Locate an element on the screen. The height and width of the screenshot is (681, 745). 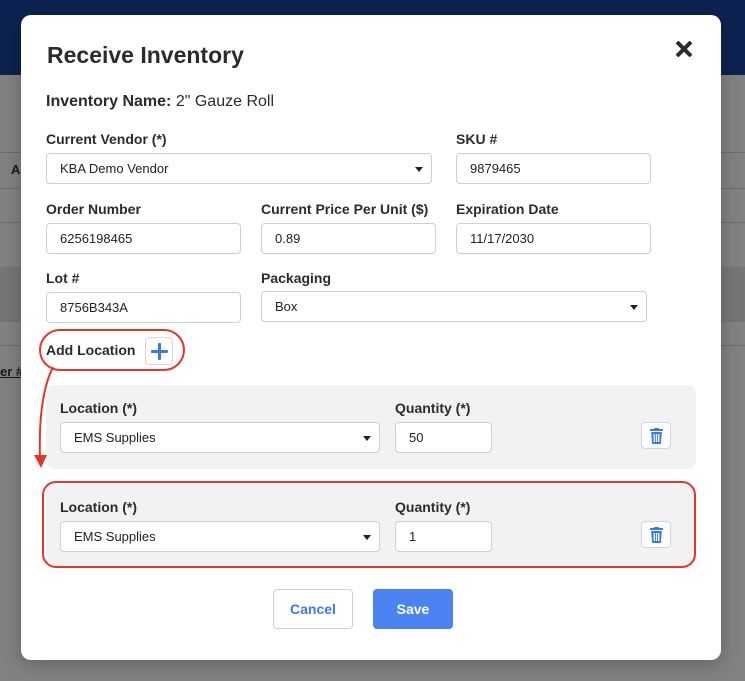
order-number-input: 6256198465 is located at coordinates (143, 238).